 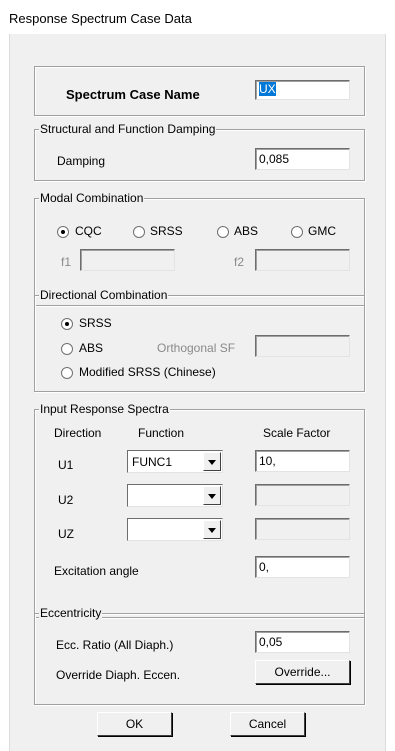 What do you see at coordinates (71, 613) in the screenshot?
I see `eccentricity-title: Eccentricity` at bounding box center [71, 613].